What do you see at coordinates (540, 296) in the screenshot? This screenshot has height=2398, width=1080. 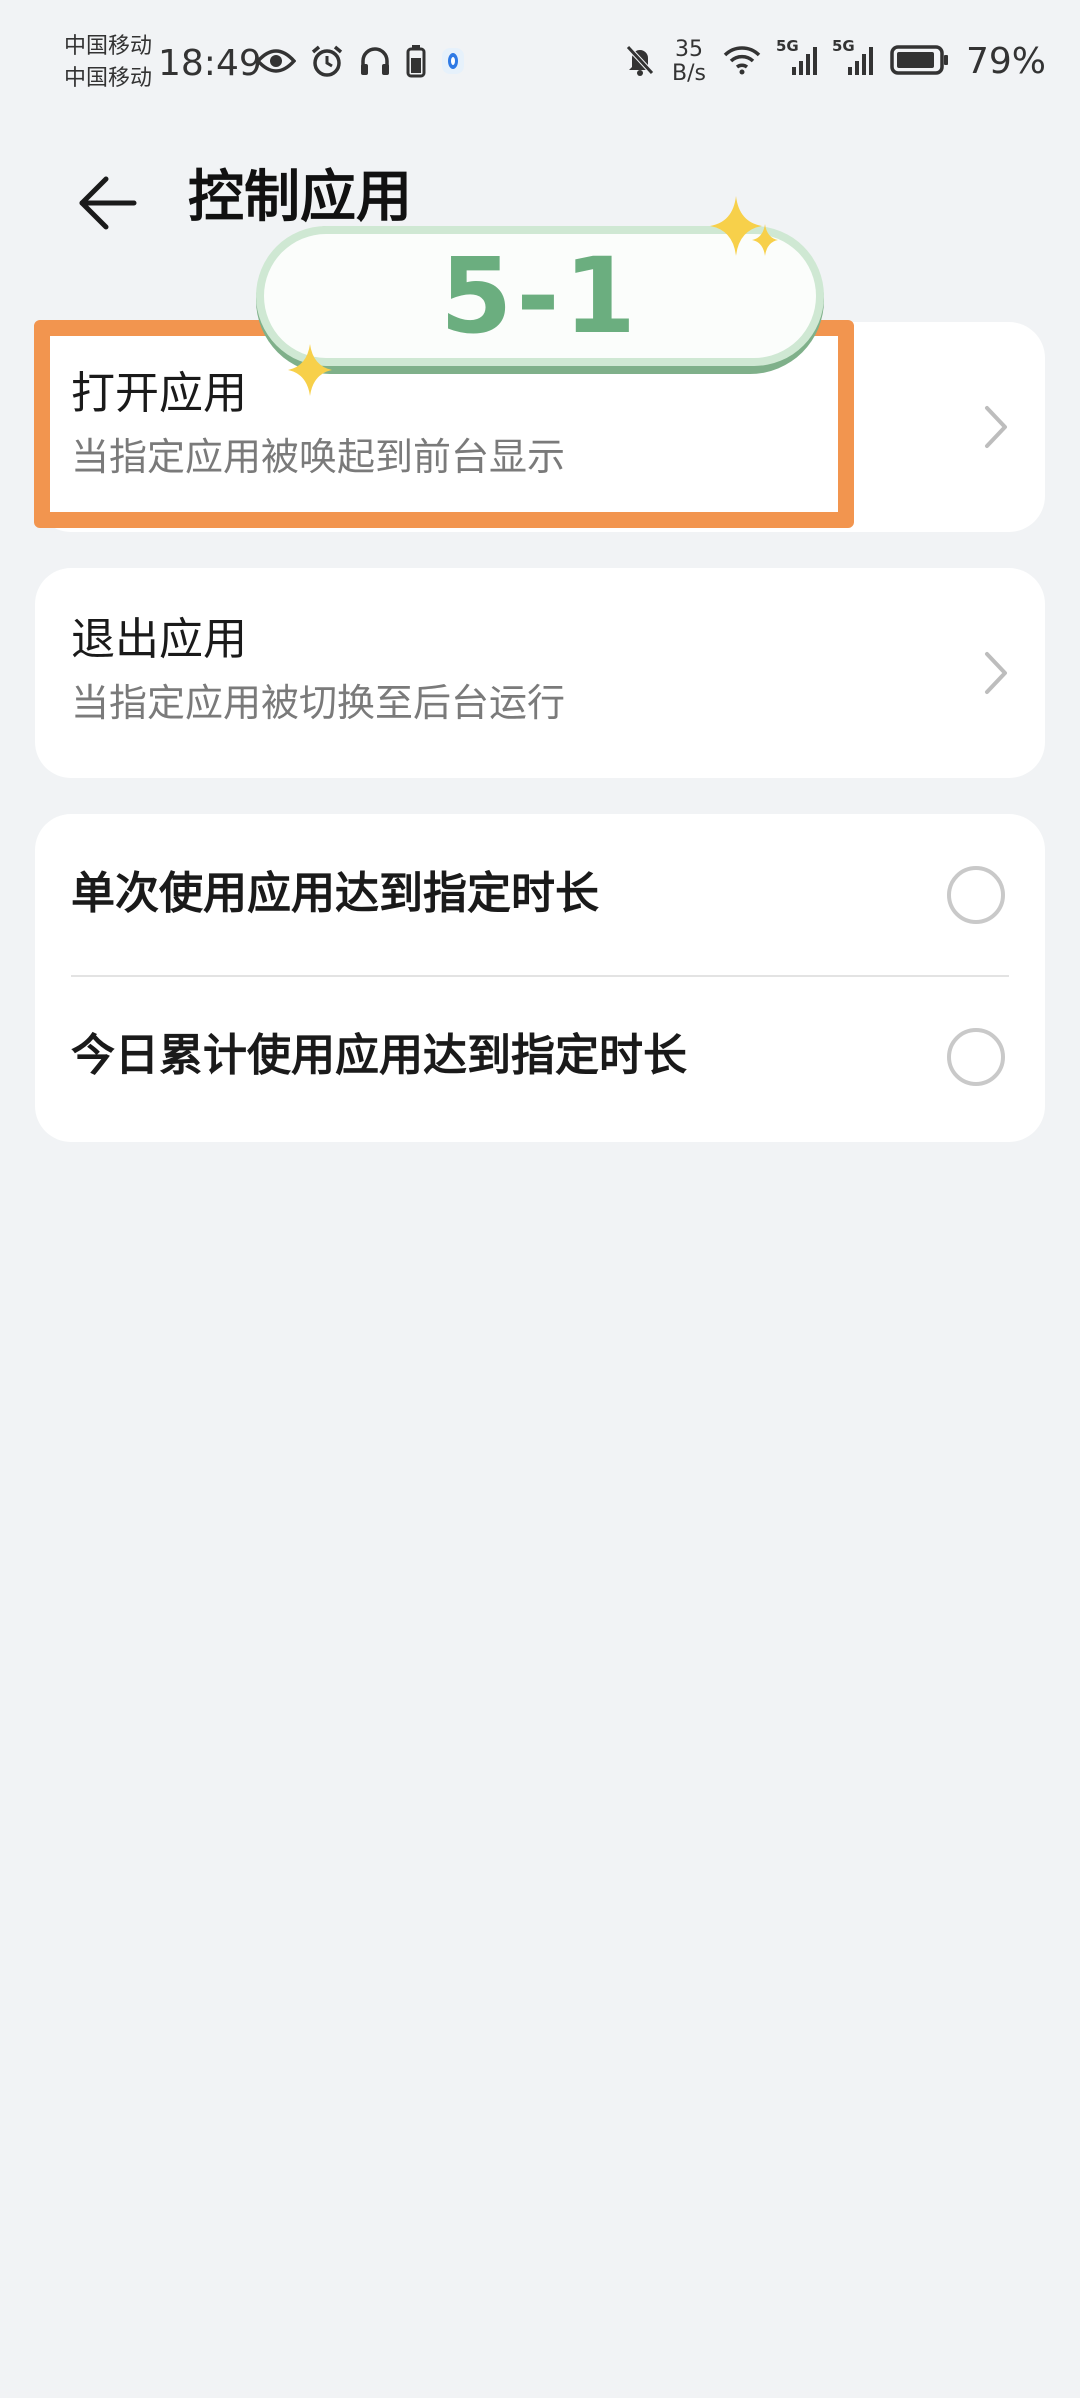 I see `step-label: 5-1` at bounding box center [540, 296].